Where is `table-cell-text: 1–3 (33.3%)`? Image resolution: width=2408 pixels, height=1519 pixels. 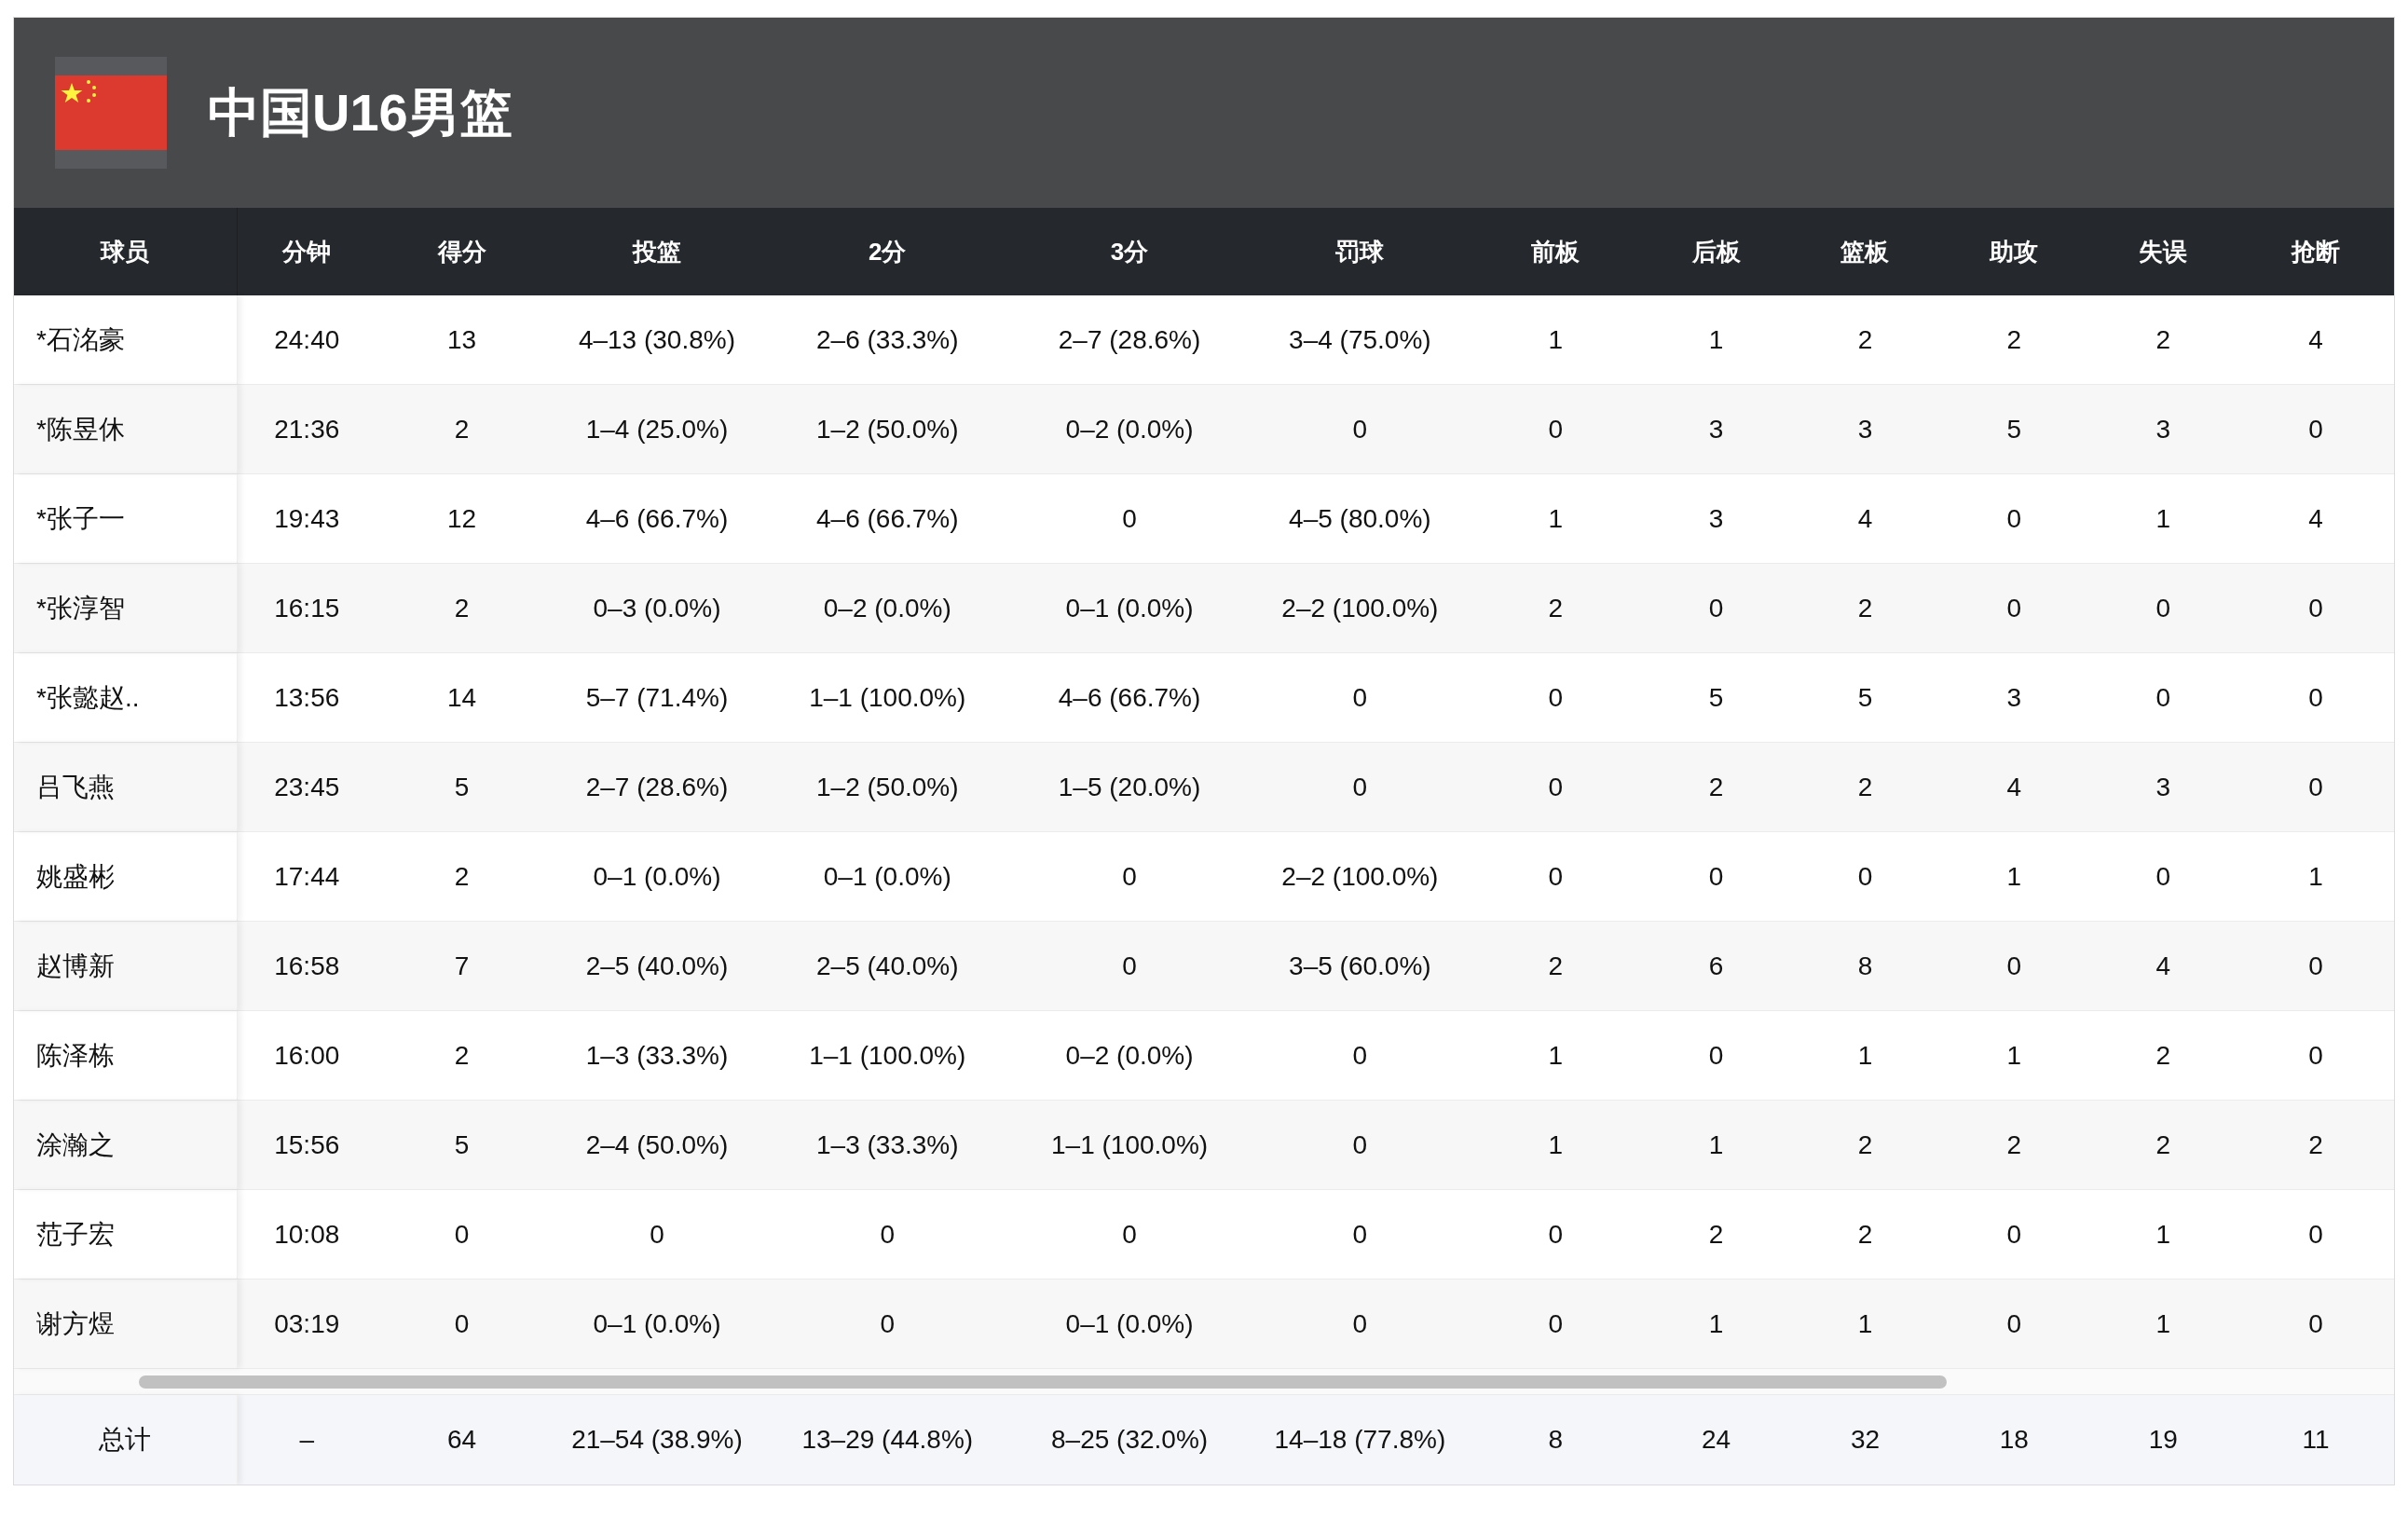
table-cell-text: 1–3 (33.3%) is located at coordinates (657, 1055).